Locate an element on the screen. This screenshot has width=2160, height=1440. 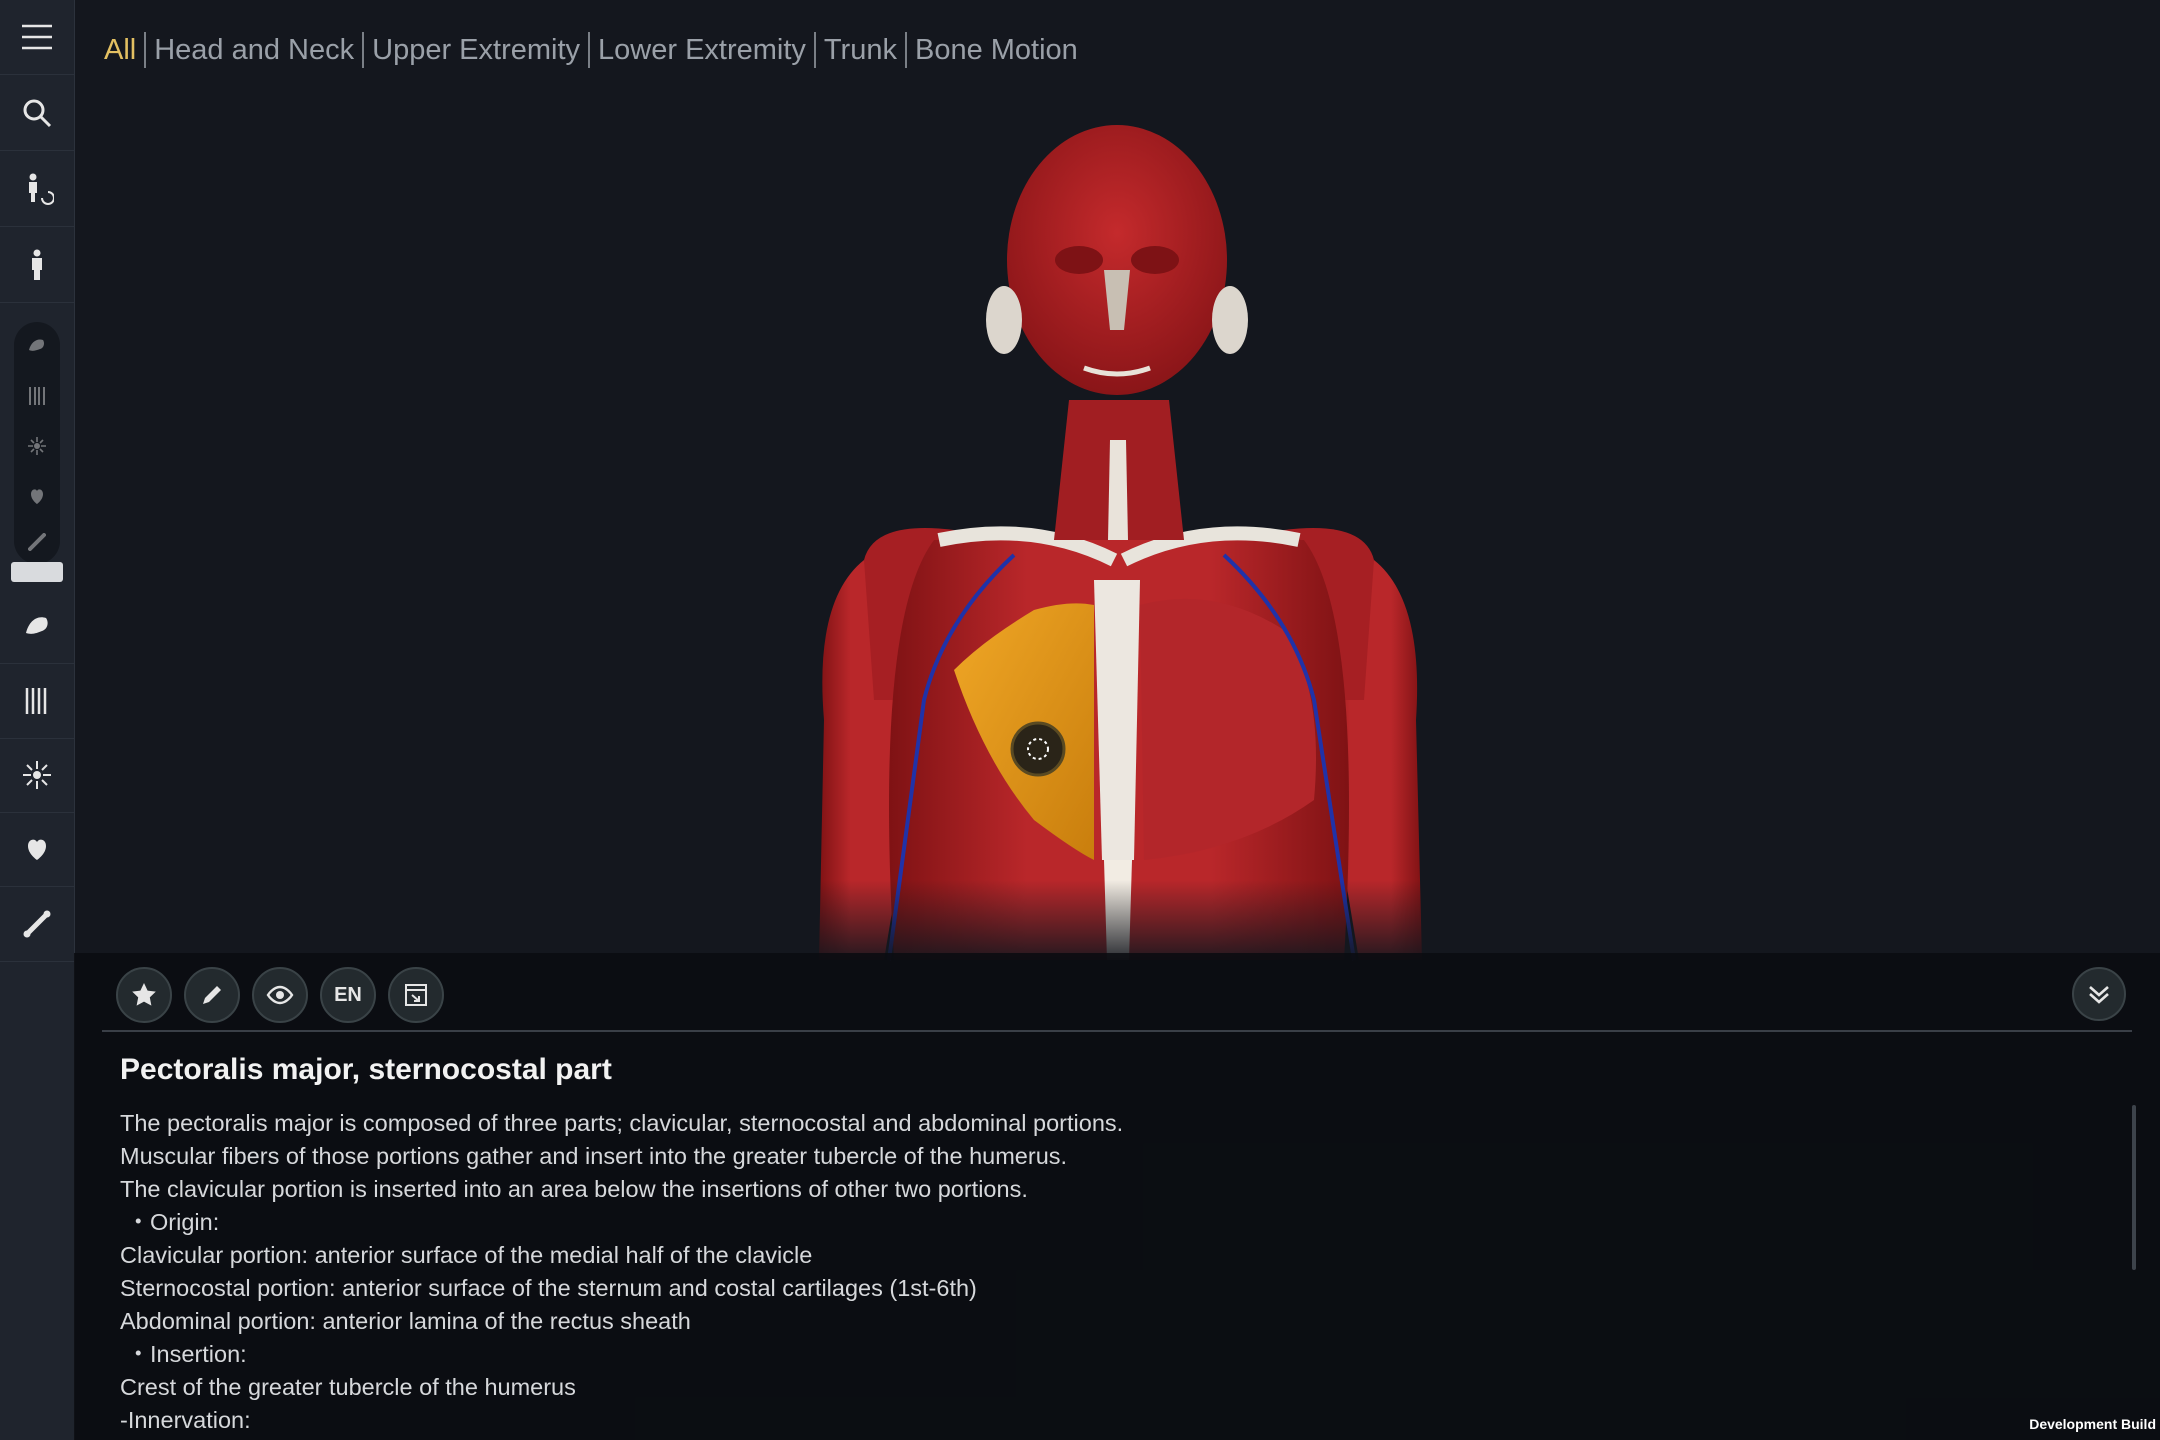
origin-heading: ・Origin: is located at coordinates (170, 1222).